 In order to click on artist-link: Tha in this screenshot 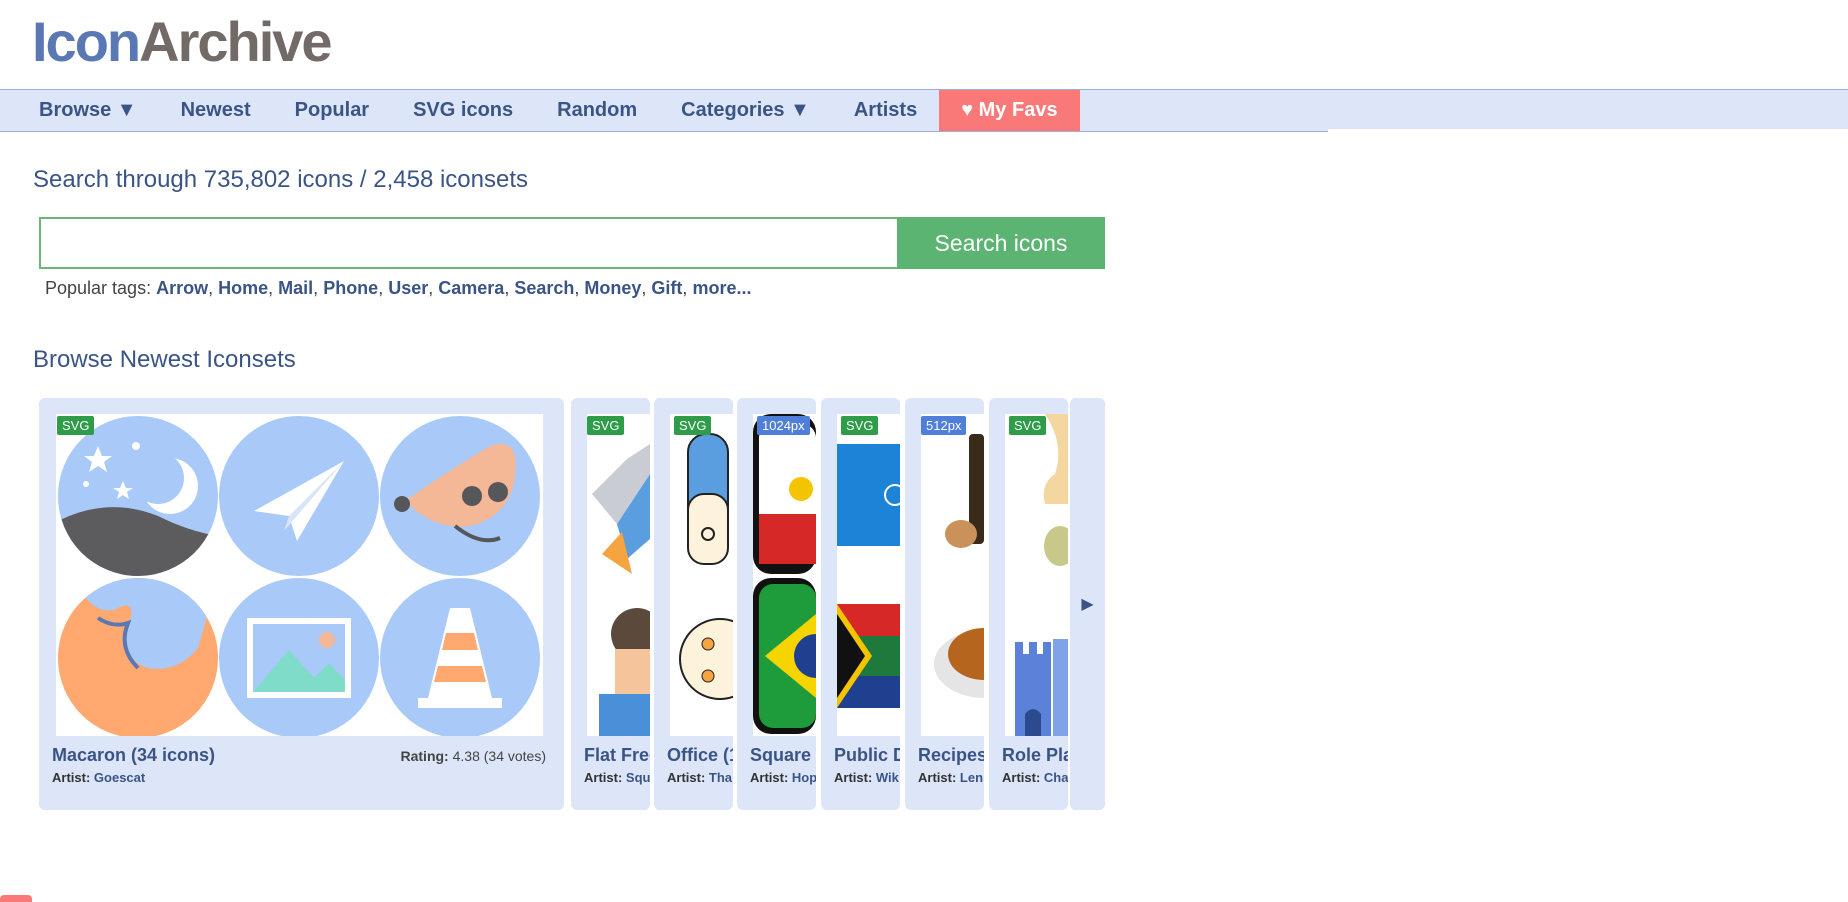, I will do `click(720, 777)`.